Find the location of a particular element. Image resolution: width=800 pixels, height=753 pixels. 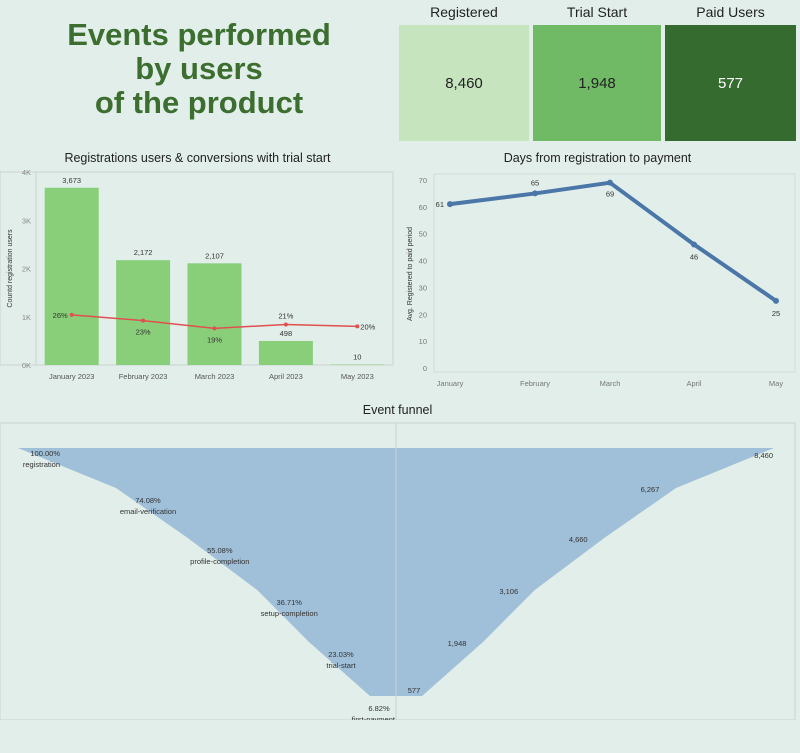

y-tick-label: 50 is located at coordinates (423, 234).